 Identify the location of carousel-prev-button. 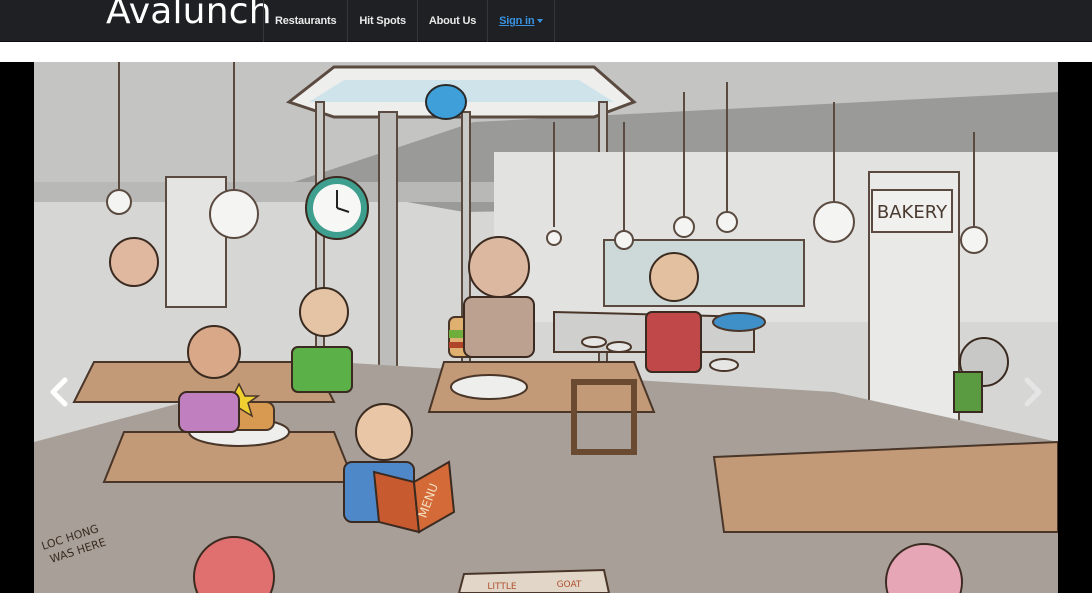
(59, 392).